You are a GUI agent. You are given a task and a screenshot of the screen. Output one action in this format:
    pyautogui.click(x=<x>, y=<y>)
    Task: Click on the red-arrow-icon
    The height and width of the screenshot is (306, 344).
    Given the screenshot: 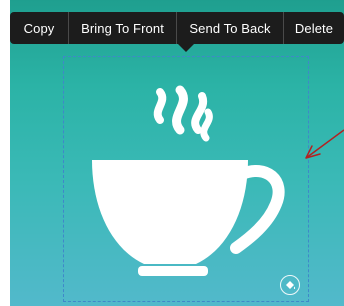 What is the action you would take?
    pyautogui.click(x=324, y=144)
    